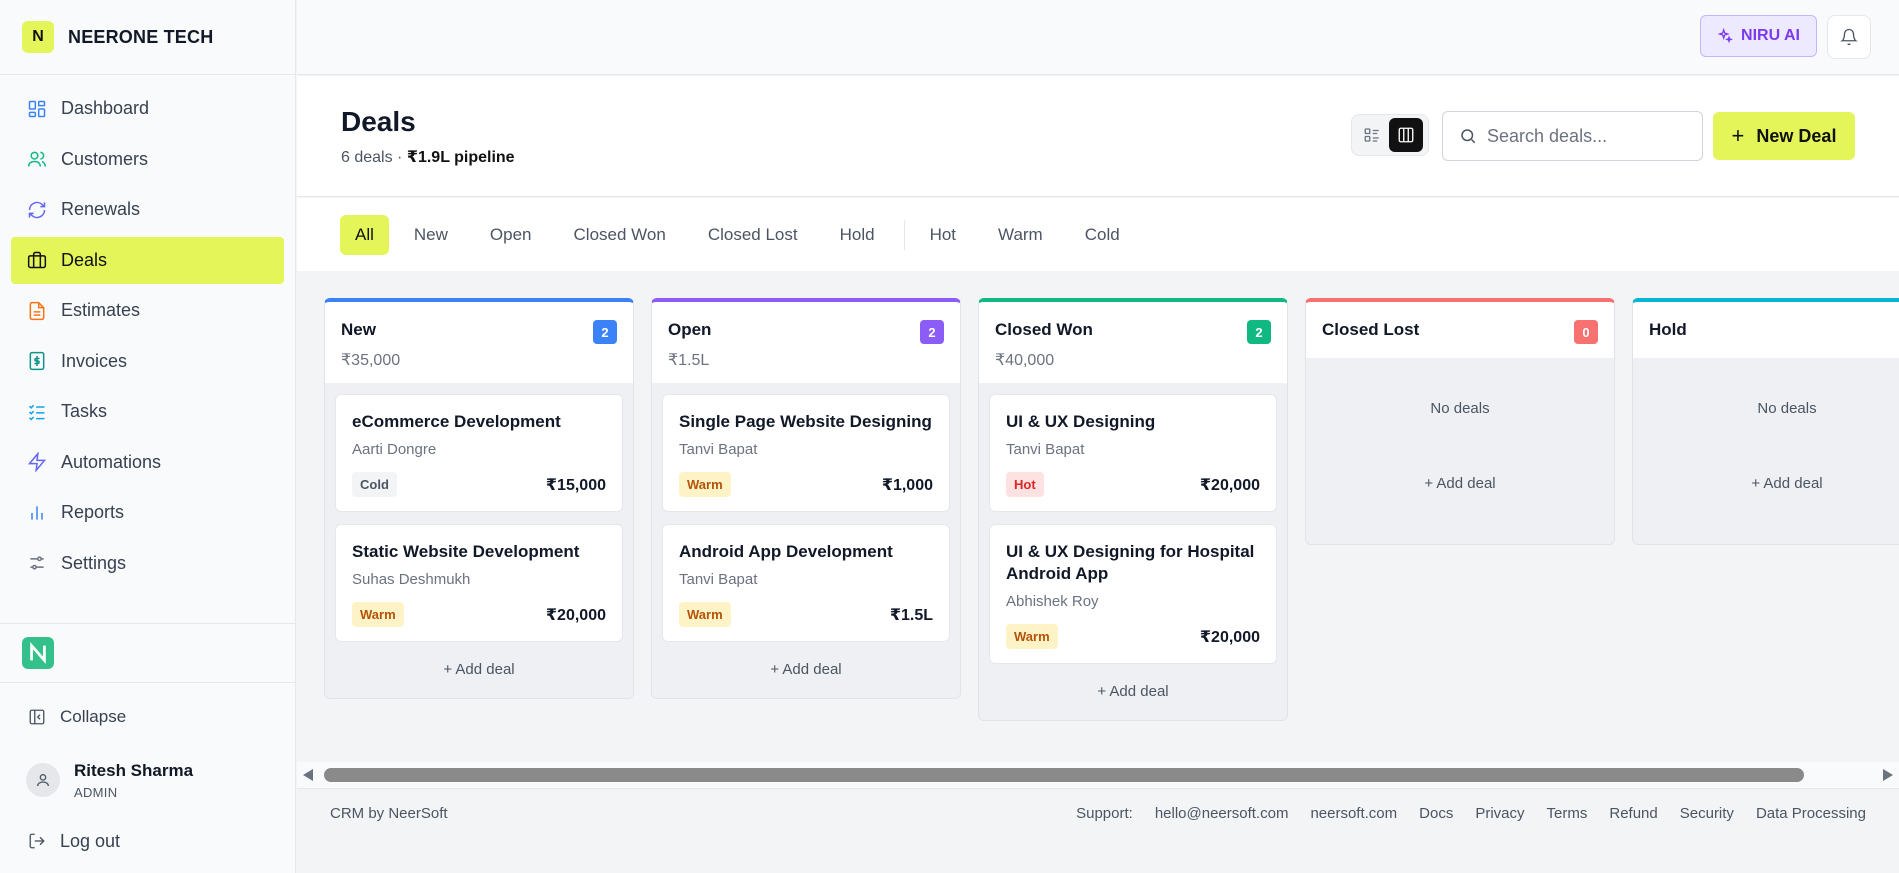 This screenshot has height=873, width=1899. I want to click on column-total: ₹1.5L, so click(689, 360).